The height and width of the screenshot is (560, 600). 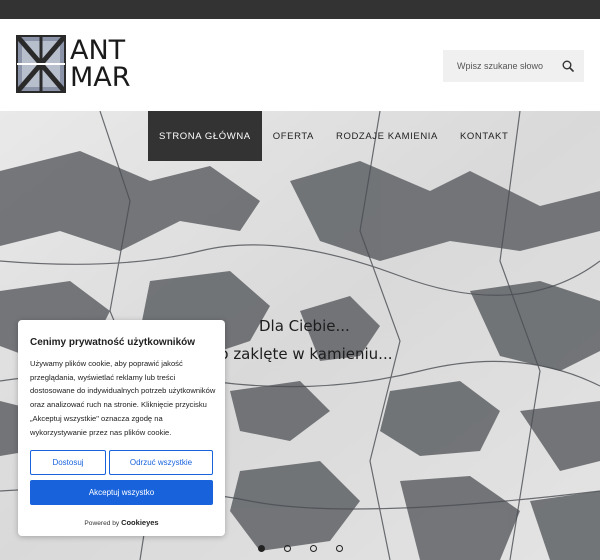 I want to click on nav-item-offer: OFERTA, so click(x=293, y=136).